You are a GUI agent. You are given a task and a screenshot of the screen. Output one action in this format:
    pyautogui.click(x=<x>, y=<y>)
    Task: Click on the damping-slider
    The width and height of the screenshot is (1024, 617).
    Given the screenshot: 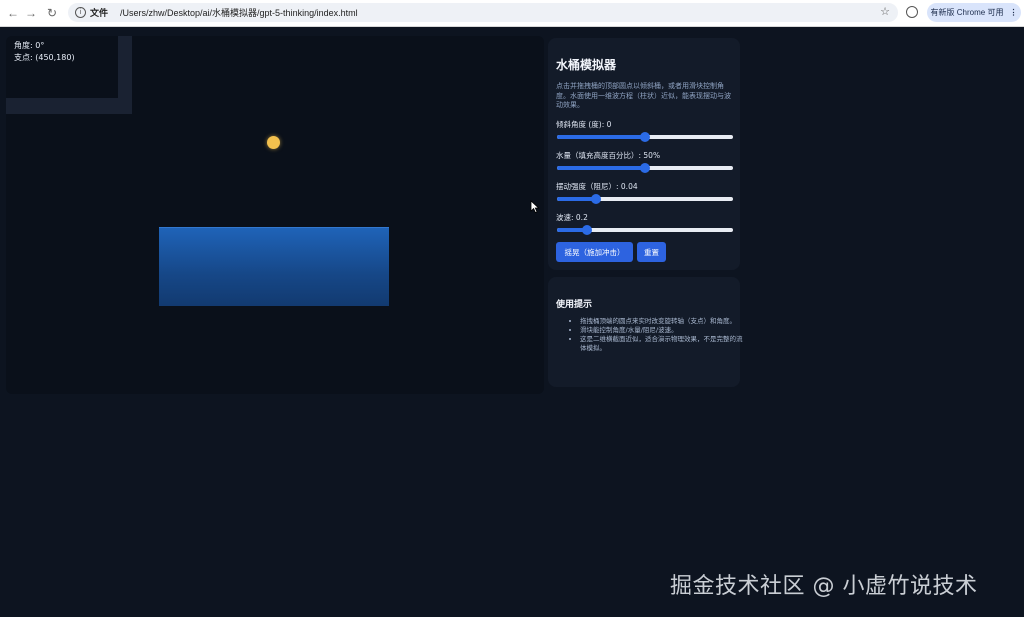 What is the action you would take?
    pyautogui.click(x=645, y=199)
    